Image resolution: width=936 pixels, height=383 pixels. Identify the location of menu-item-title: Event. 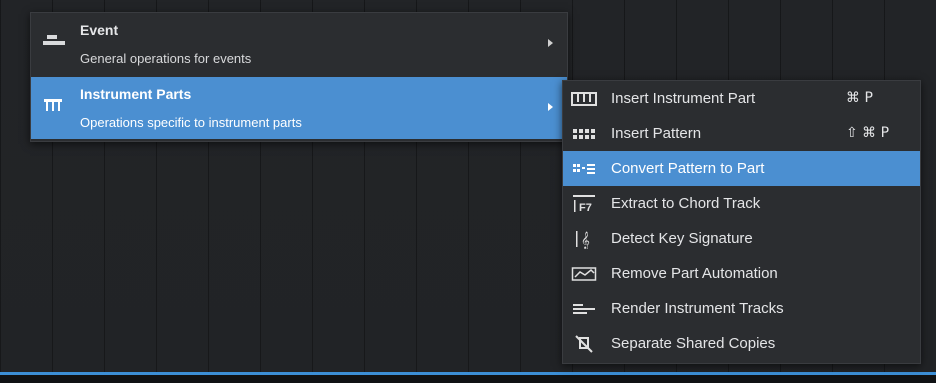
(99, 30).